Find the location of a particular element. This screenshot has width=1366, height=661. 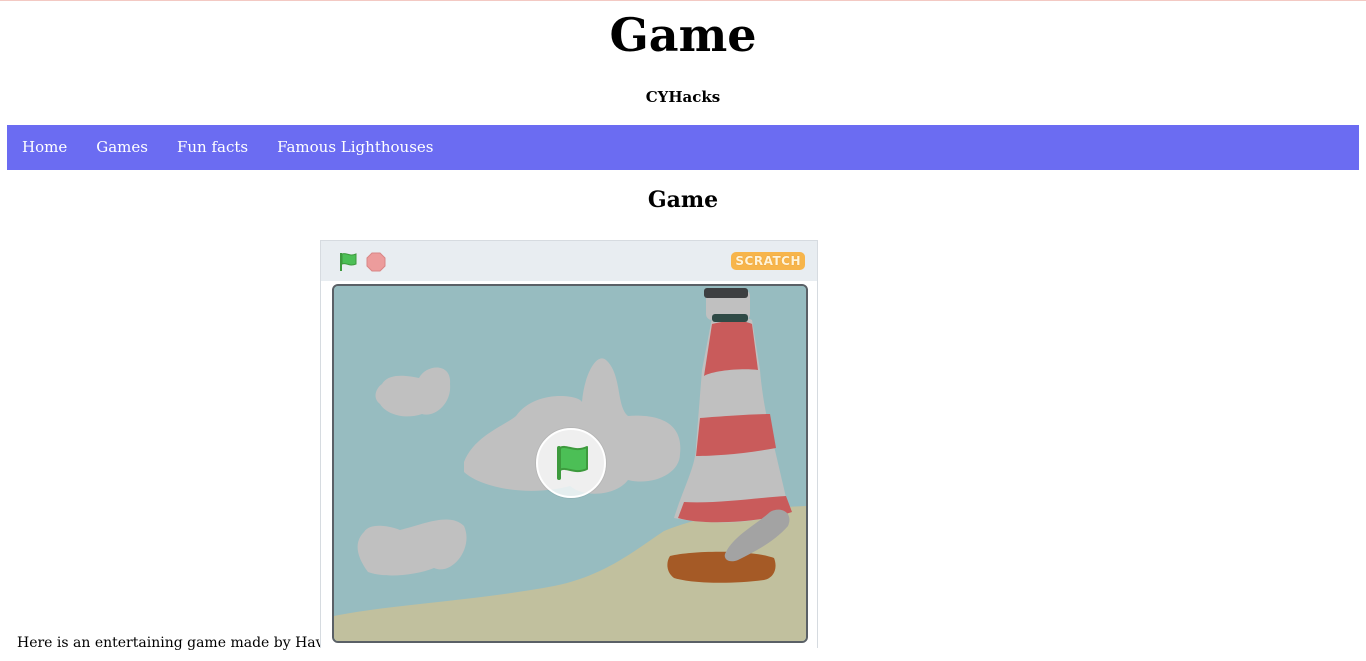

scratch-logo: SCRATCH is located at coordinates (768, 261).